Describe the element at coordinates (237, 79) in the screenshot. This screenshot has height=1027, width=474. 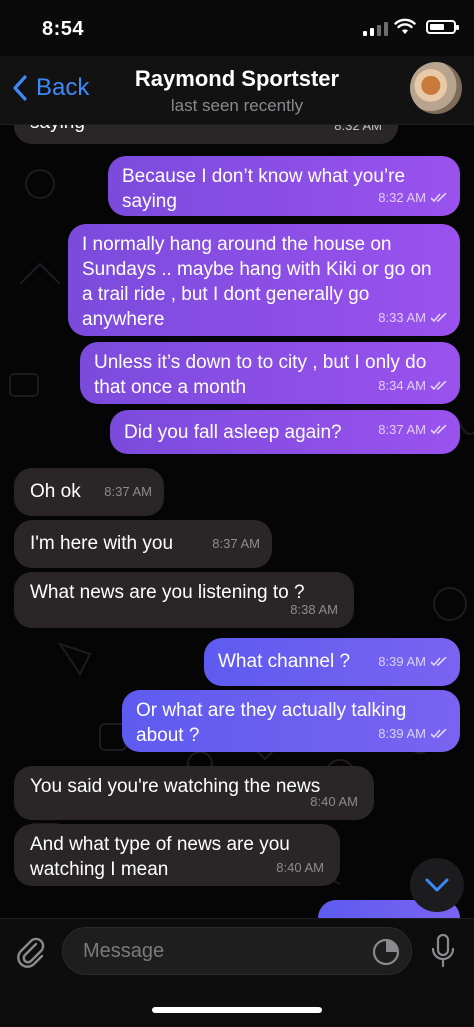
I see `contact-name: Raymond Sportster` at that location.